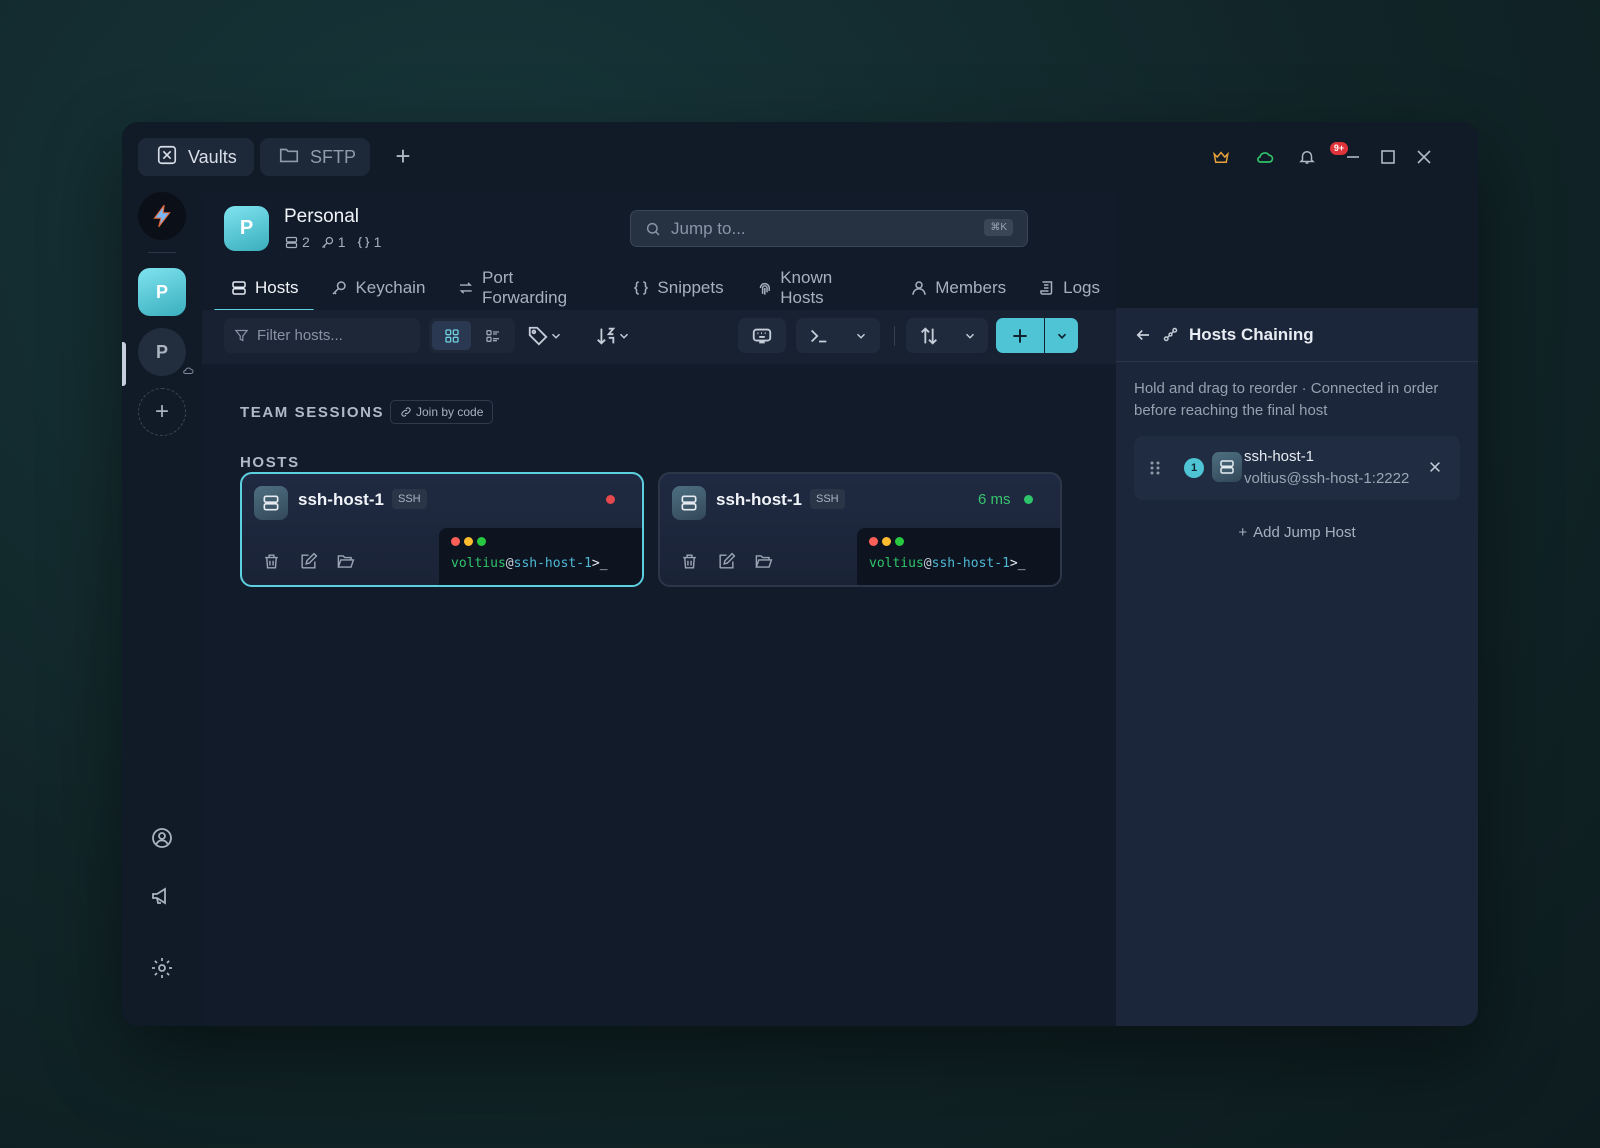 The width and height of the screenshot is (1600, 1148). What do you see at coordinates (368, 242) in the screenshot?
I see `snippet-count: 1` at bounding box center [368, 242].